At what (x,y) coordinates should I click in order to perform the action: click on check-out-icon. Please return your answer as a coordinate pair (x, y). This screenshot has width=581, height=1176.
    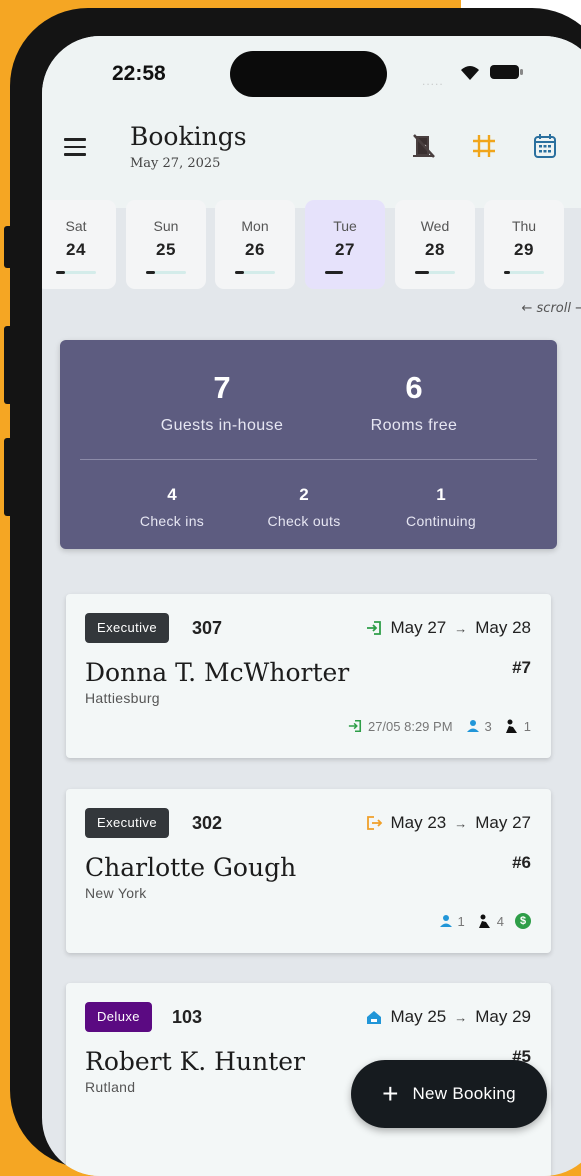
    Looking at the image, I should click on (374, 823).